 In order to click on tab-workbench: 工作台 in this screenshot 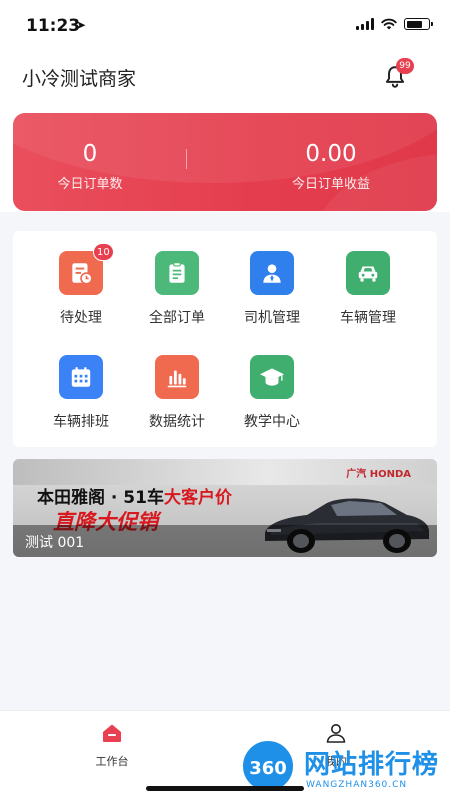, I will do `click(112, 745)`.